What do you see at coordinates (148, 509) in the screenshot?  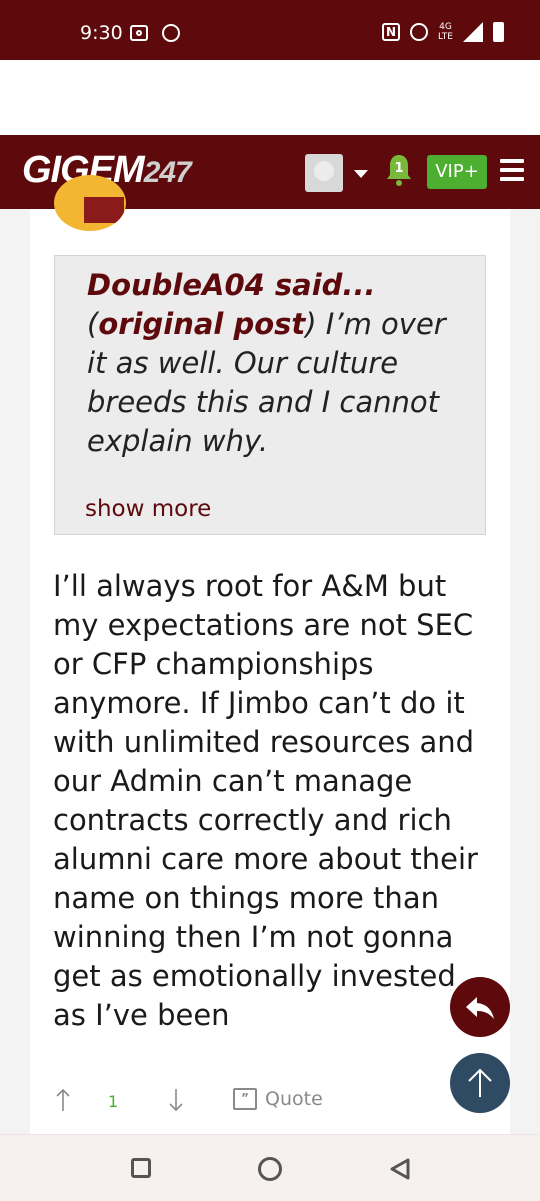 I see `show-more-link: show more` at bounding box center [148, 509].